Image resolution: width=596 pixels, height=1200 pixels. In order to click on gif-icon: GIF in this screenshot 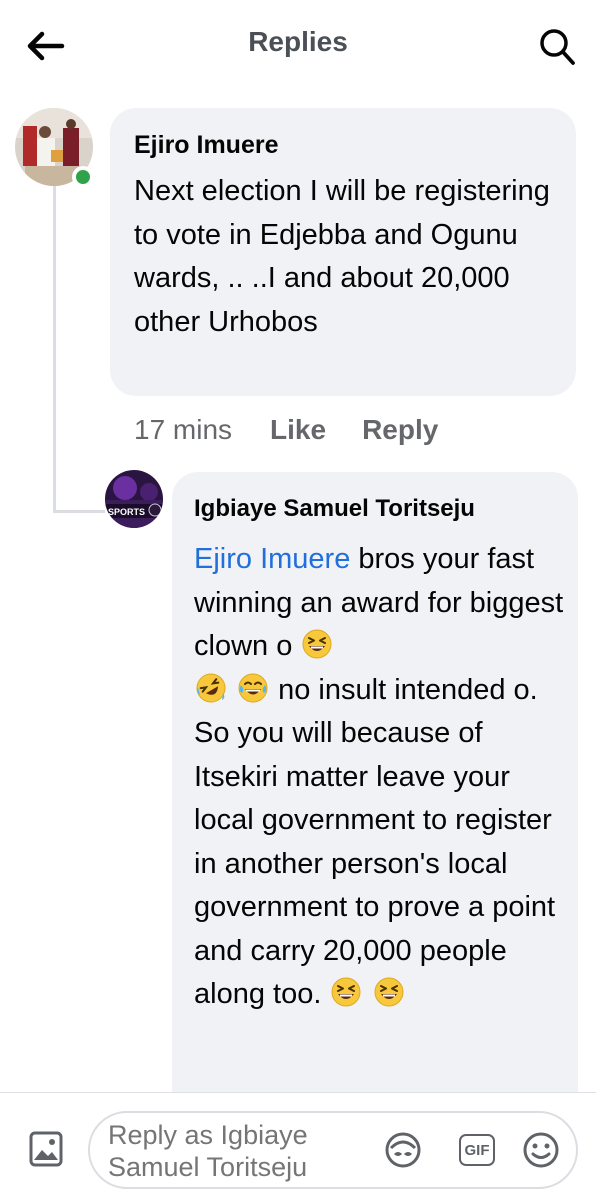, I will do `click(477, 1150)`.